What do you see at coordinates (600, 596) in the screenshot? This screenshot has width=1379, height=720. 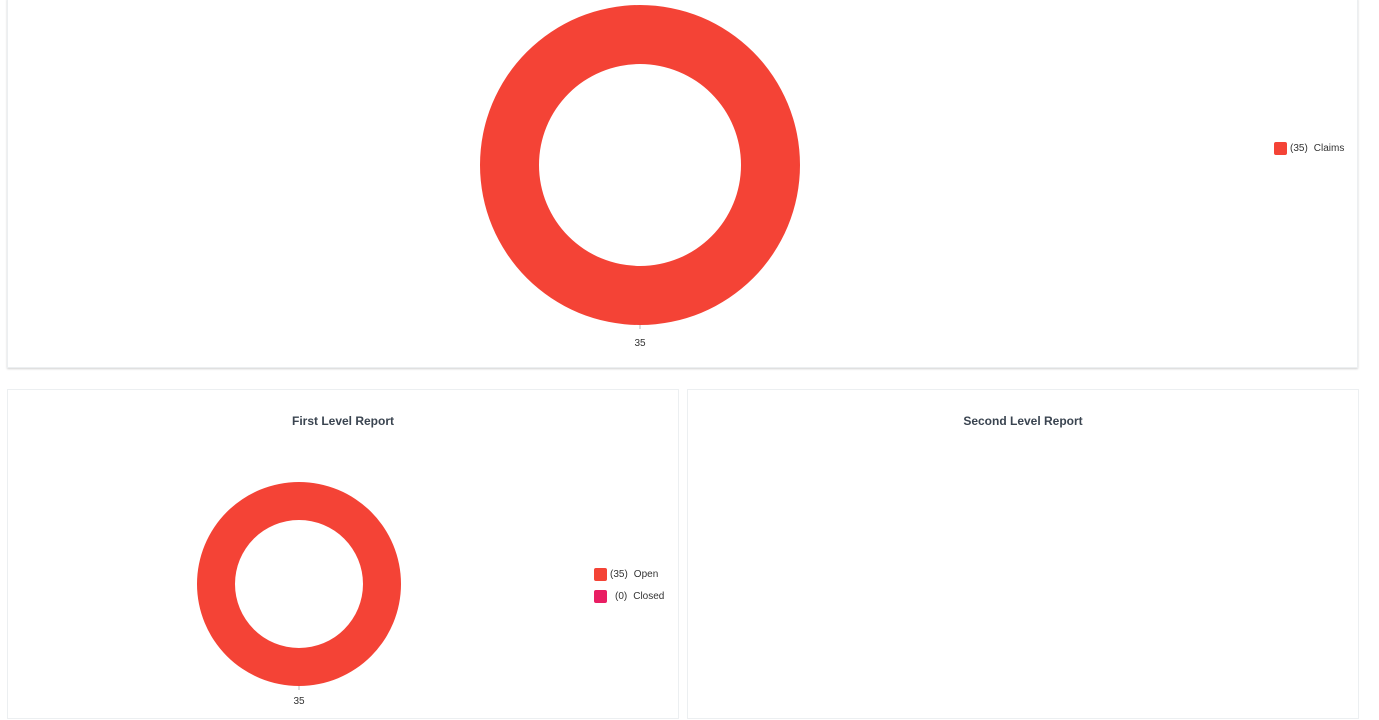 I see `legend-swatch-closed` at bounding box center [600, 596].